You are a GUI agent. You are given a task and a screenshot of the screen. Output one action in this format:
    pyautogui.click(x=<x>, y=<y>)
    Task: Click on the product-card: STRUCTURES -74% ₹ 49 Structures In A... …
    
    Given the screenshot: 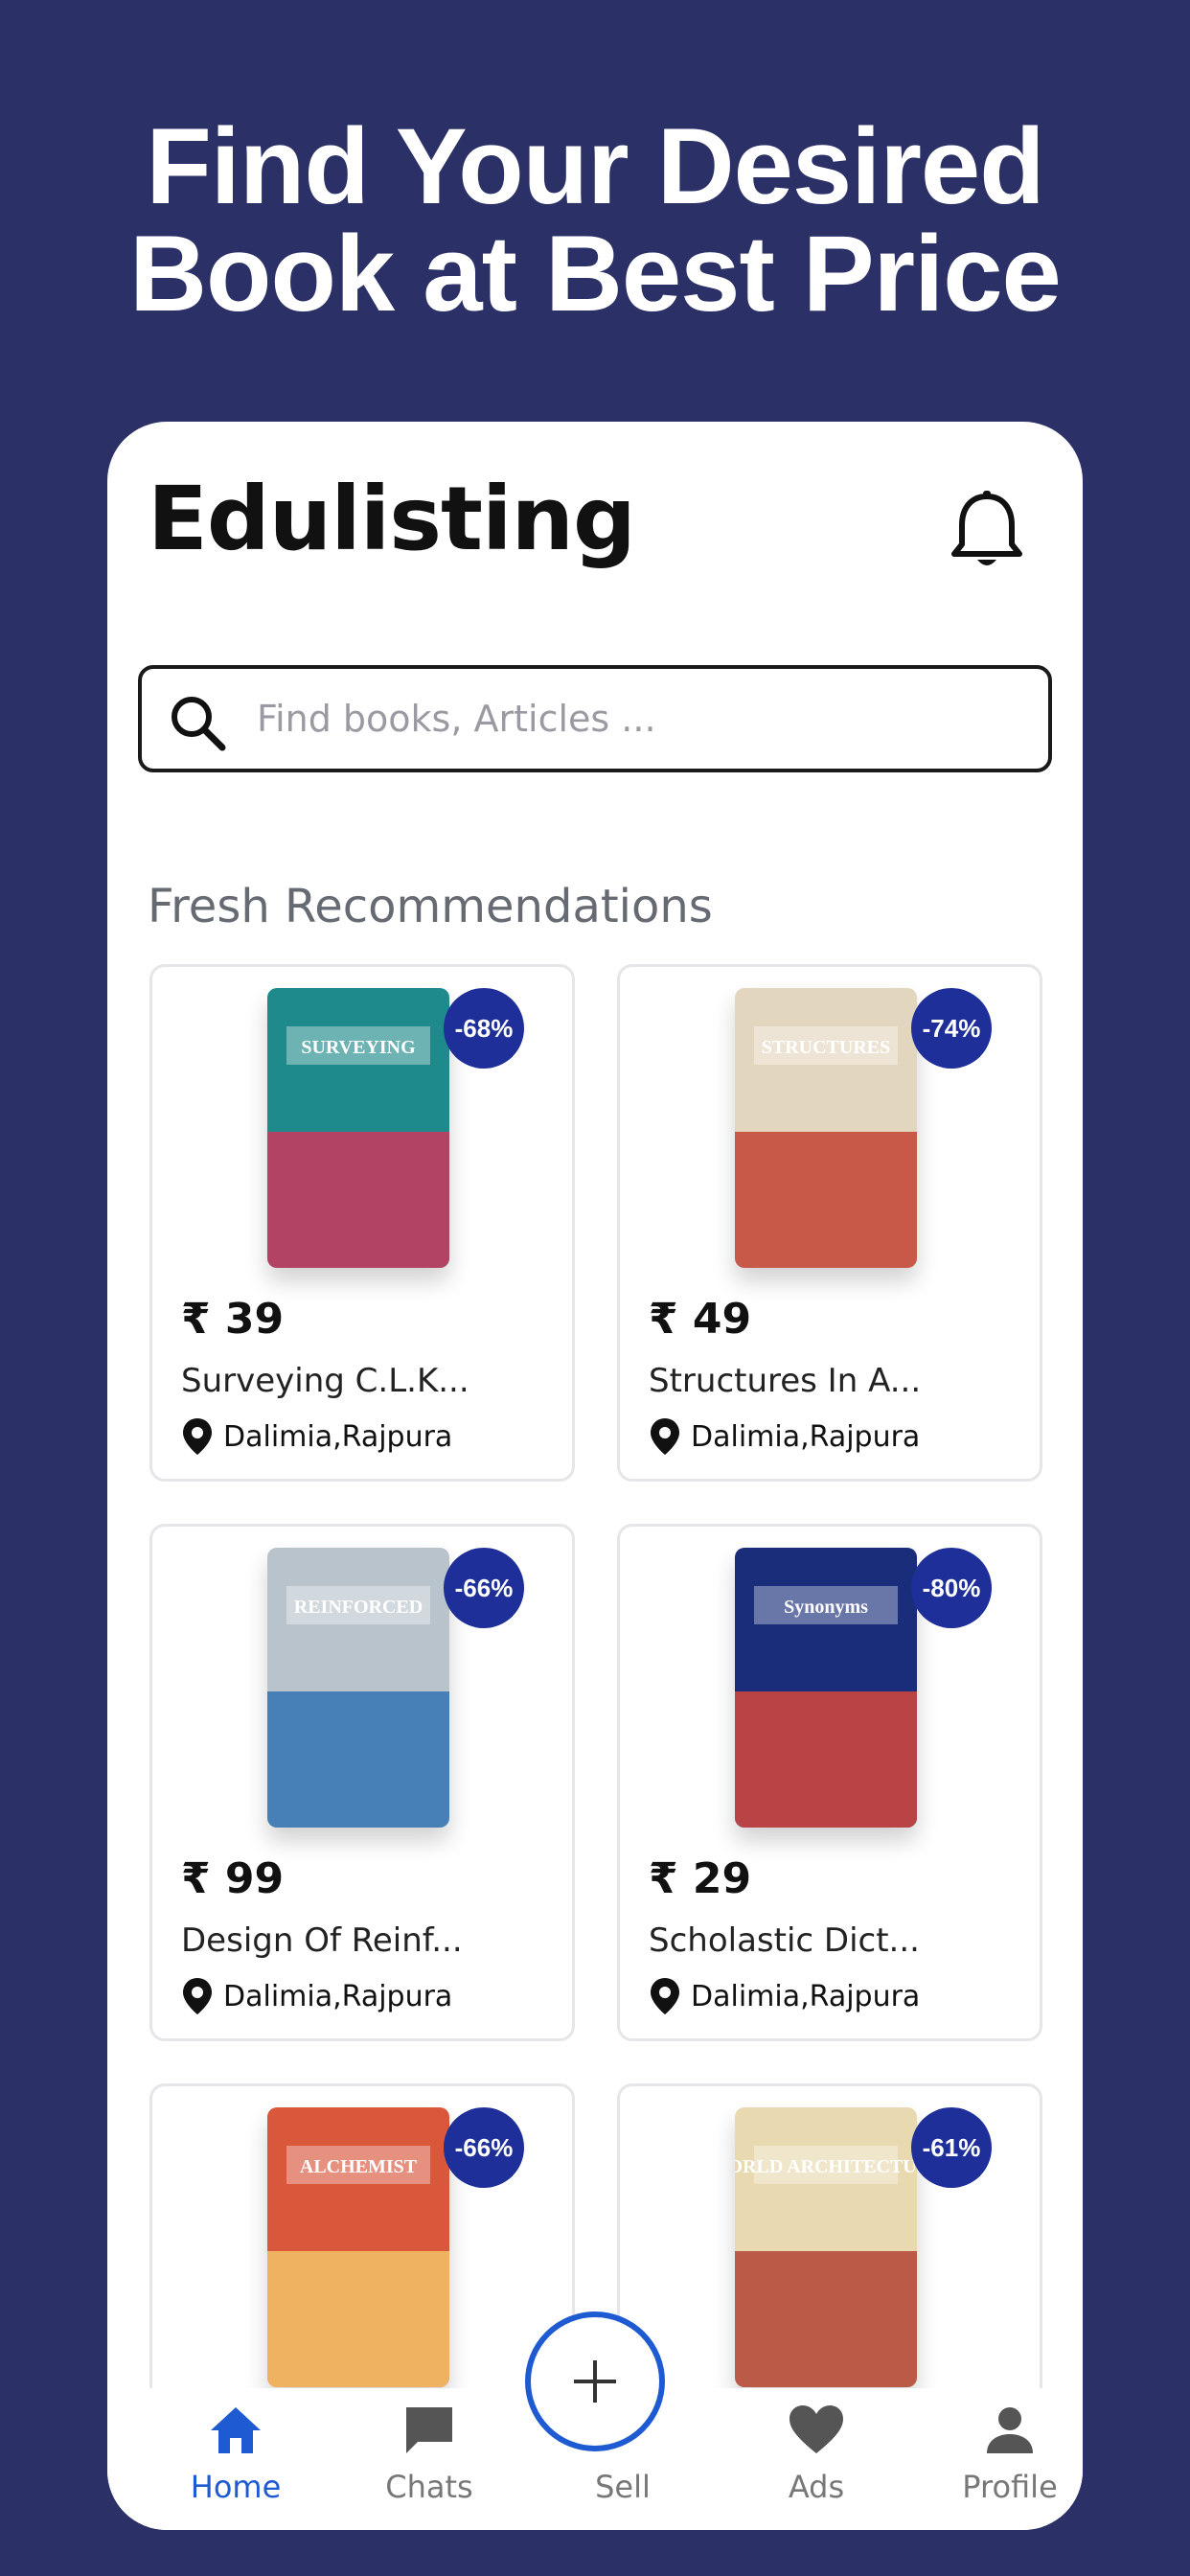 What is the action you would take?
    pyautogui.click(x=829, y=1223)
    